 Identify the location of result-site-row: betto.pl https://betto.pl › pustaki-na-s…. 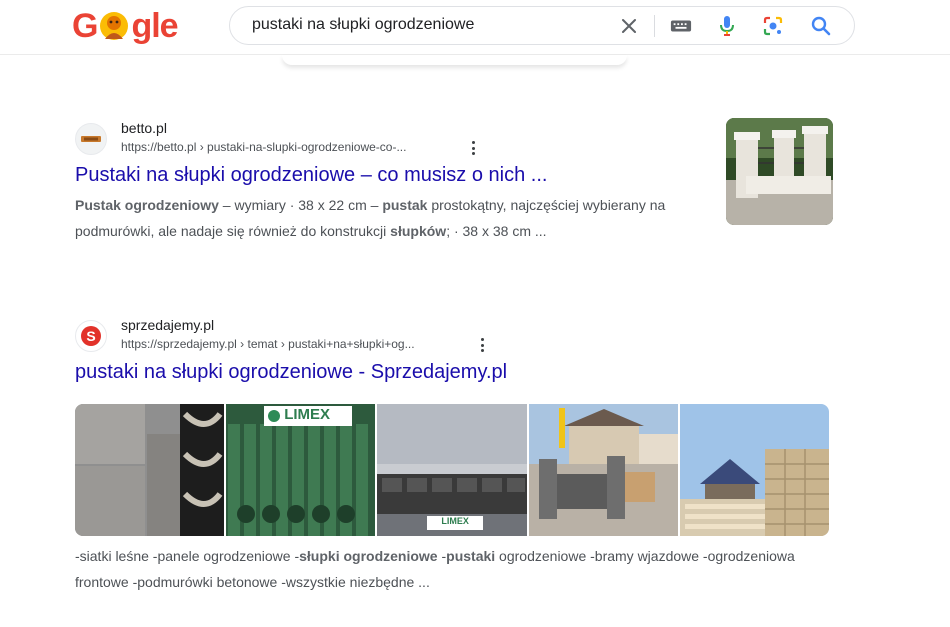
(455, 138).